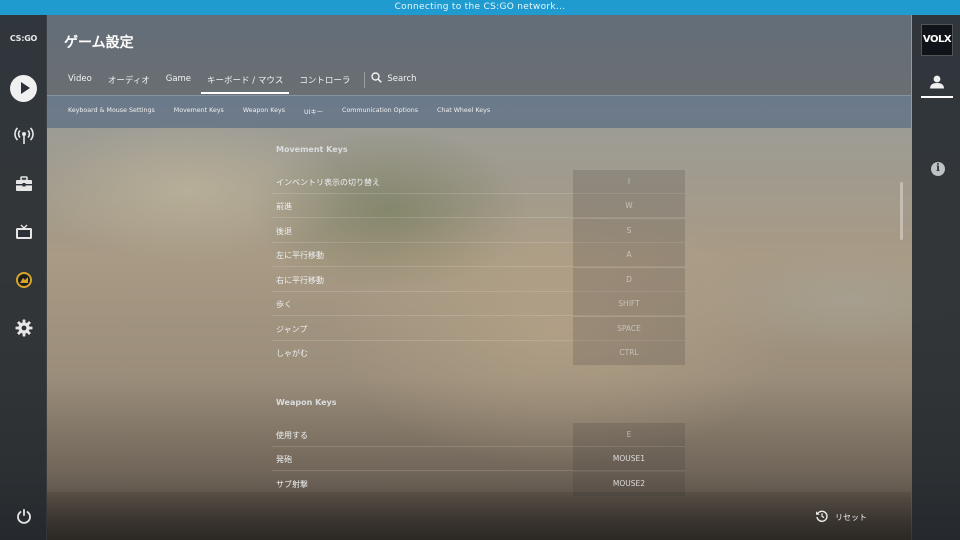  I want to click on keybind-label: 発砲, so click(284, 459).